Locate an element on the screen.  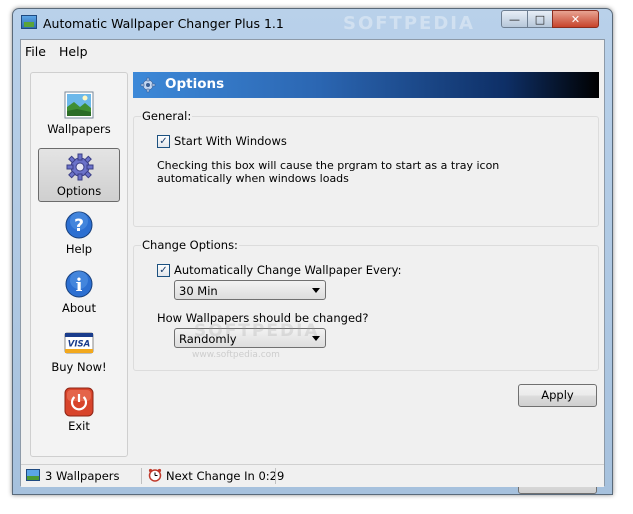
menu-bar: File Help is located at coordinates (312, 51).